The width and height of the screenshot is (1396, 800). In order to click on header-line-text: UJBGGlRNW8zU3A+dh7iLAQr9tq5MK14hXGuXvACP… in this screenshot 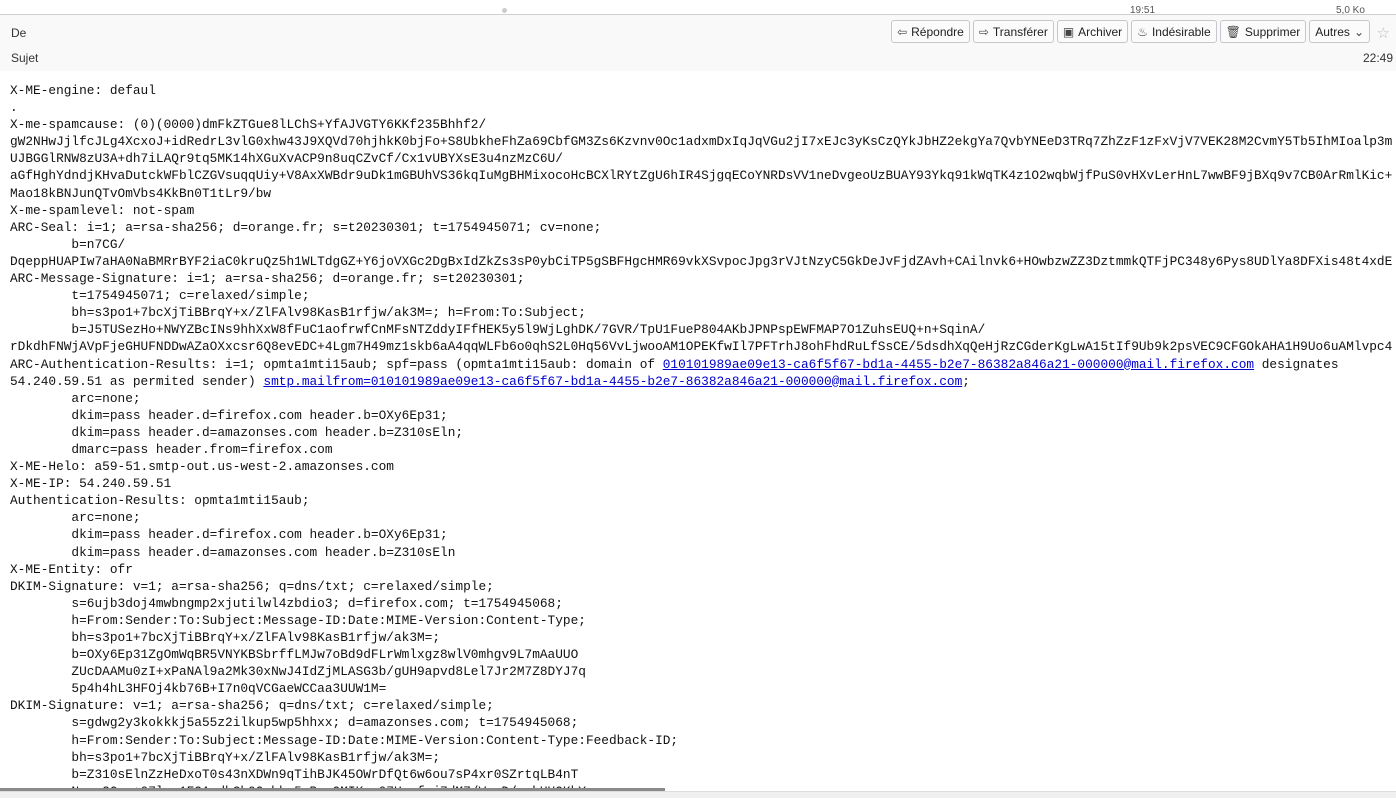, I will do `click(286, 159)`.